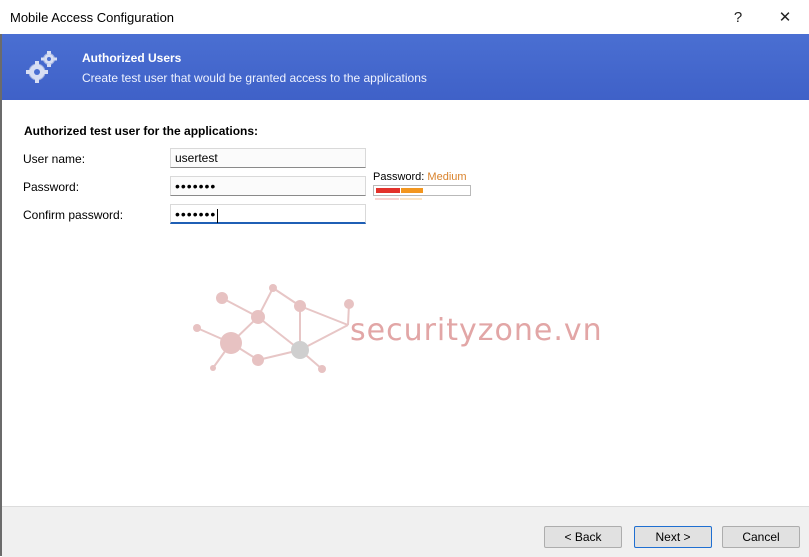  What do you see at coordinates (399, 177) in the screenshot?
I see `password-strength-label: Password:` at bounding box center [399, 177].